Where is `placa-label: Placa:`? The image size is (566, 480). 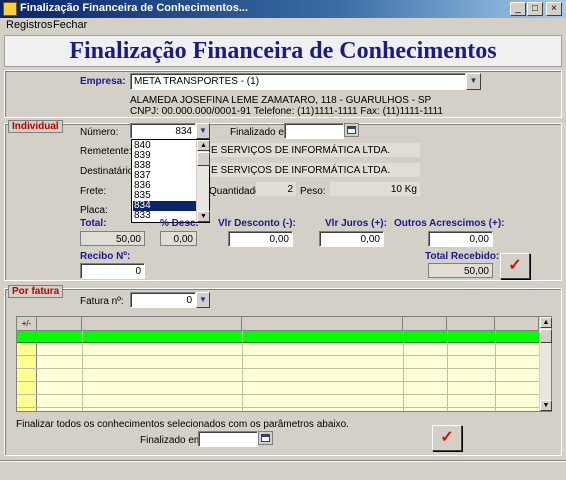
placa-label: Placa: is located at coordinates (94, 210).